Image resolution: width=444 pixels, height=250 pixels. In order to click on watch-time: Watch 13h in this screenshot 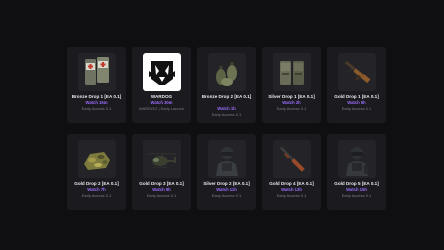, I will do `click(291, 189)`.